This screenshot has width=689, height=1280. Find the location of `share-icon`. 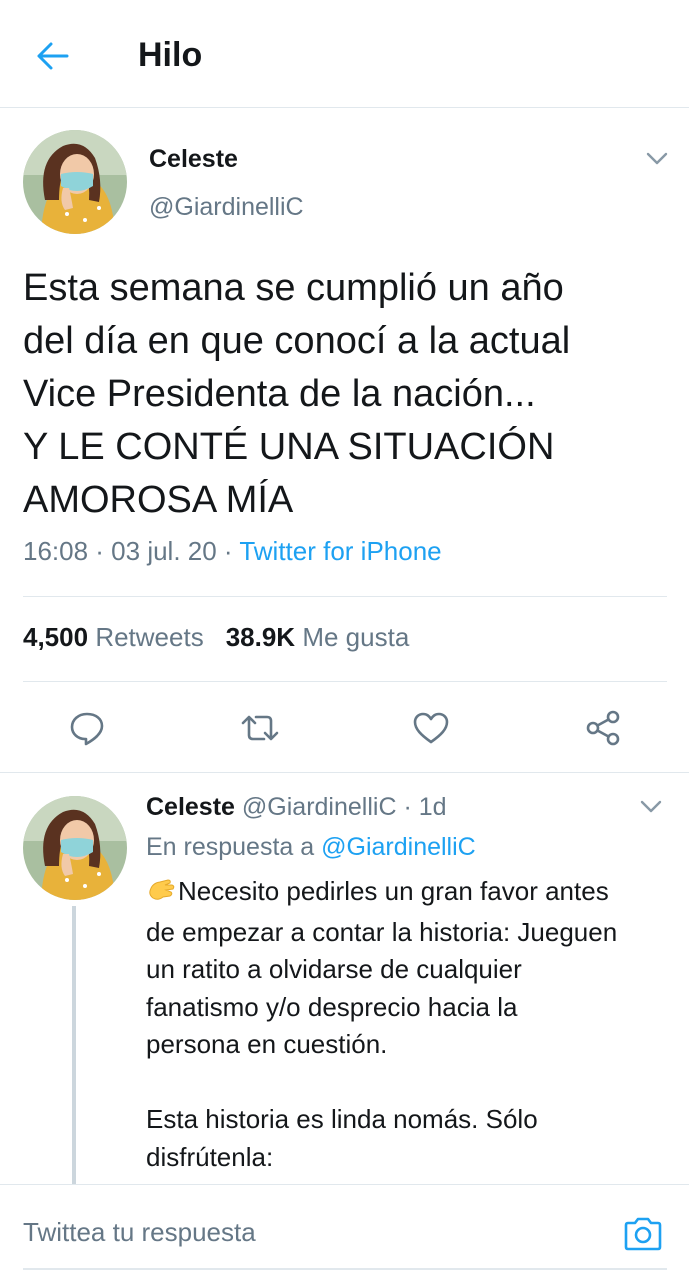

share-icon is located at coordinates (603, 728).